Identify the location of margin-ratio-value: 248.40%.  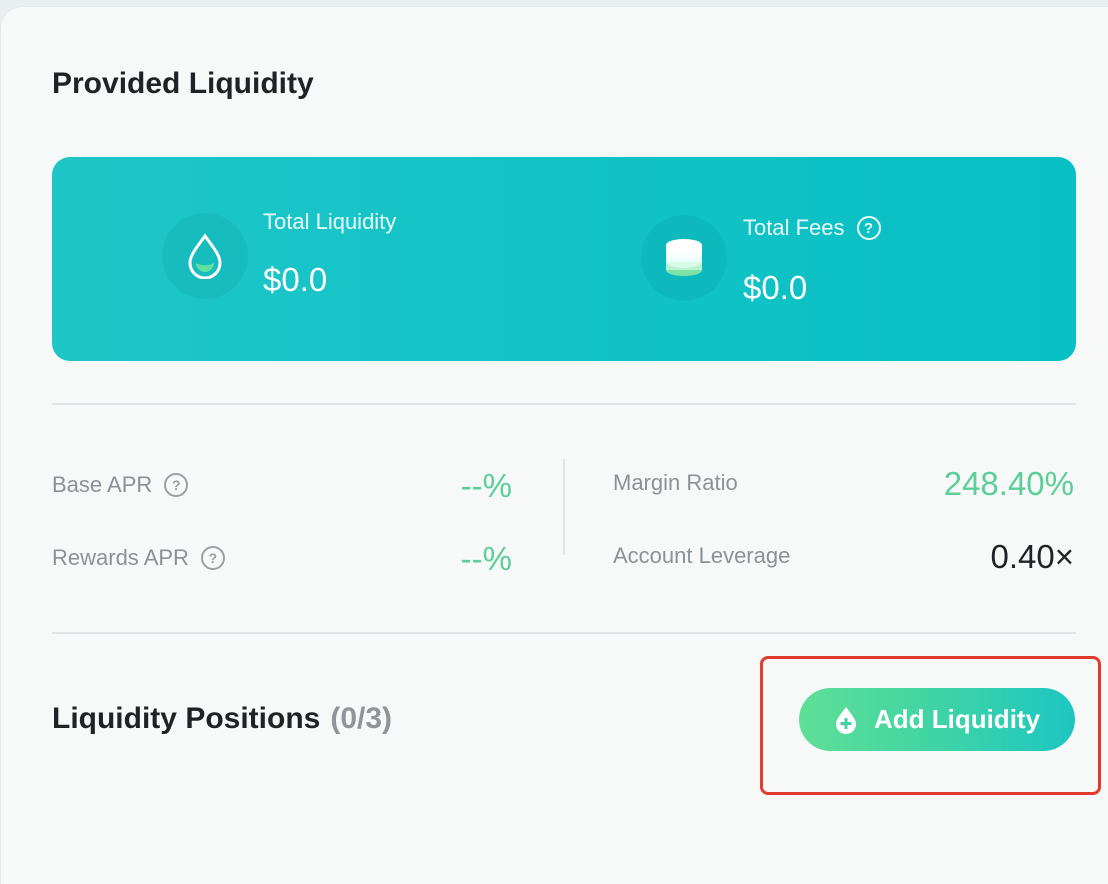
(1008, 483).